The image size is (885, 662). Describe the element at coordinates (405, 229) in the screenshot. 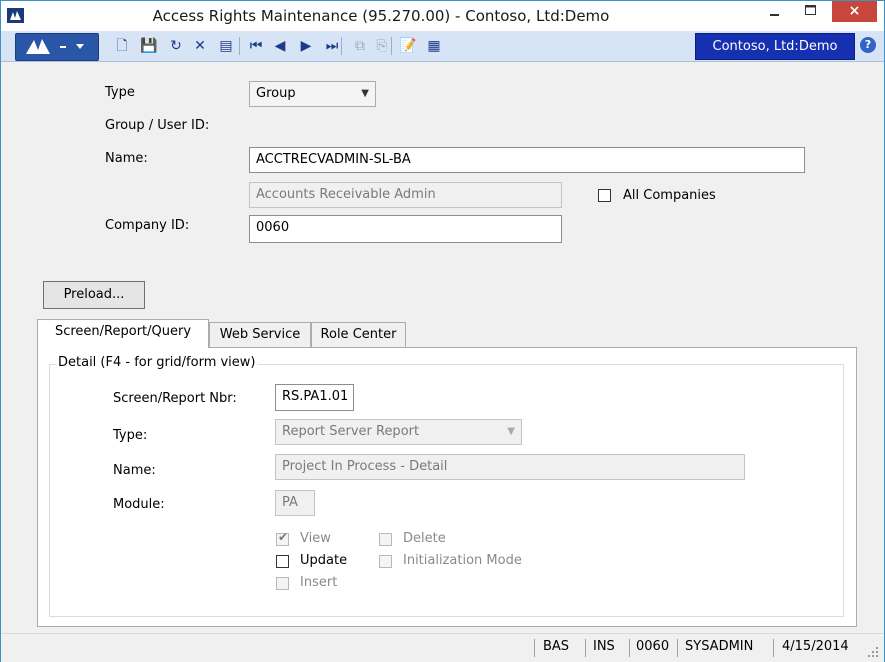

I see `company-id-field: 0060` at that location.